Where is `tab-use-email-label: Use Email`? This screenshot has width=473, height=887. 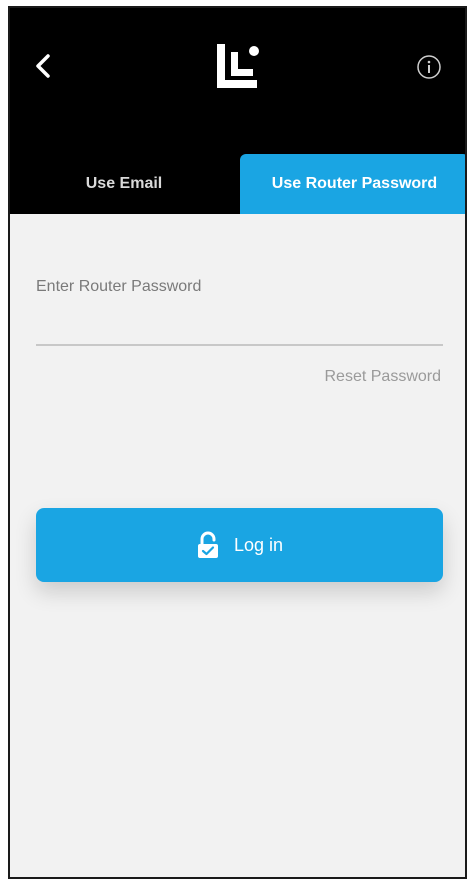
tab-use-email-label: Use Email is located at coordinates (124, 183).